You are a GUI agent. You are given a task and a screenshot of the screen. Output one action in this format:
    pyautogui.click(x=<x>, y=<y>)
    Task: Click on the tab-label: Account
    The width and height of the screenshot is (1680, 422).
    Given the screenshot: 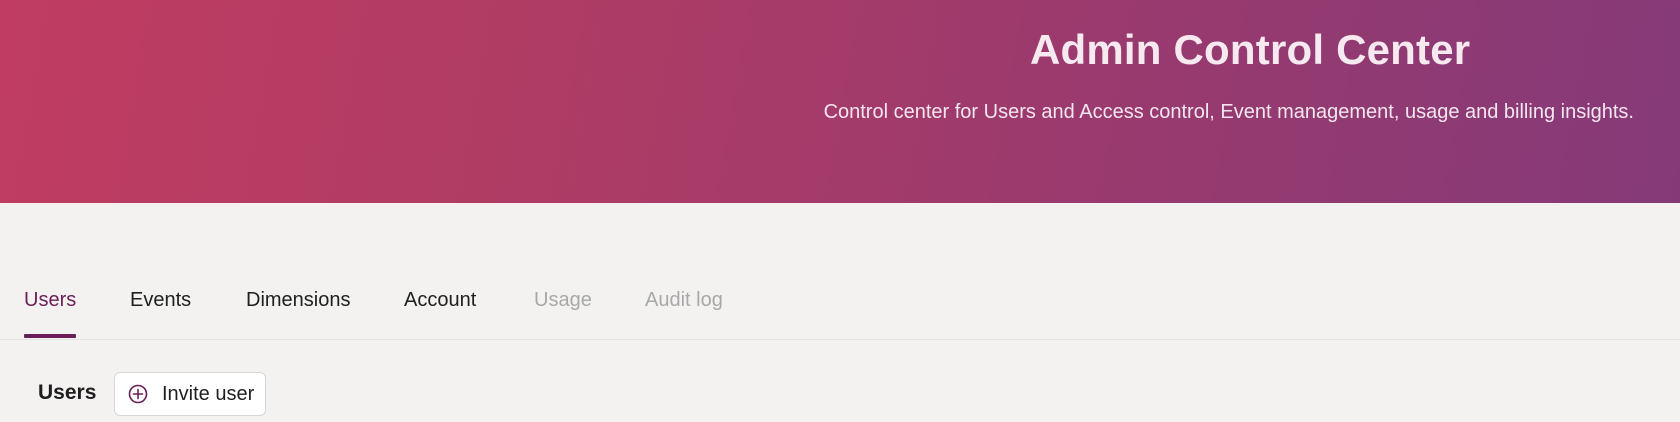 What is the action you would take?
    pyautogui.click(x=440, y=300)
    